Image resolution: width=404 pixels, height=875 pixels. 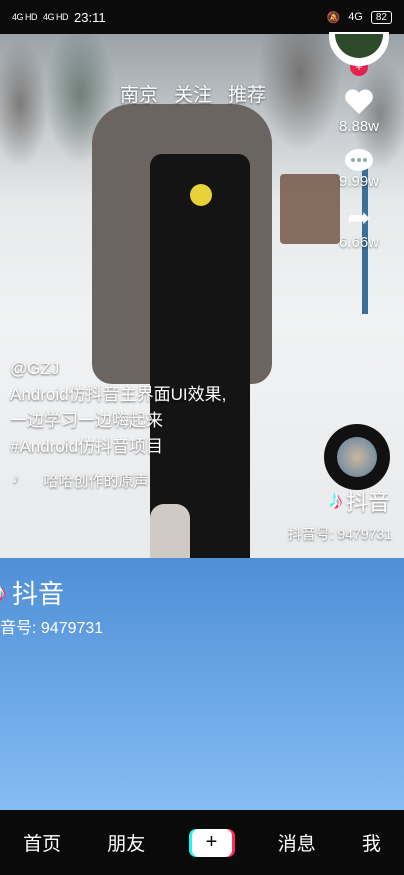 I want to click on tab-recommend: 推荐, so click(x=247, y=93).